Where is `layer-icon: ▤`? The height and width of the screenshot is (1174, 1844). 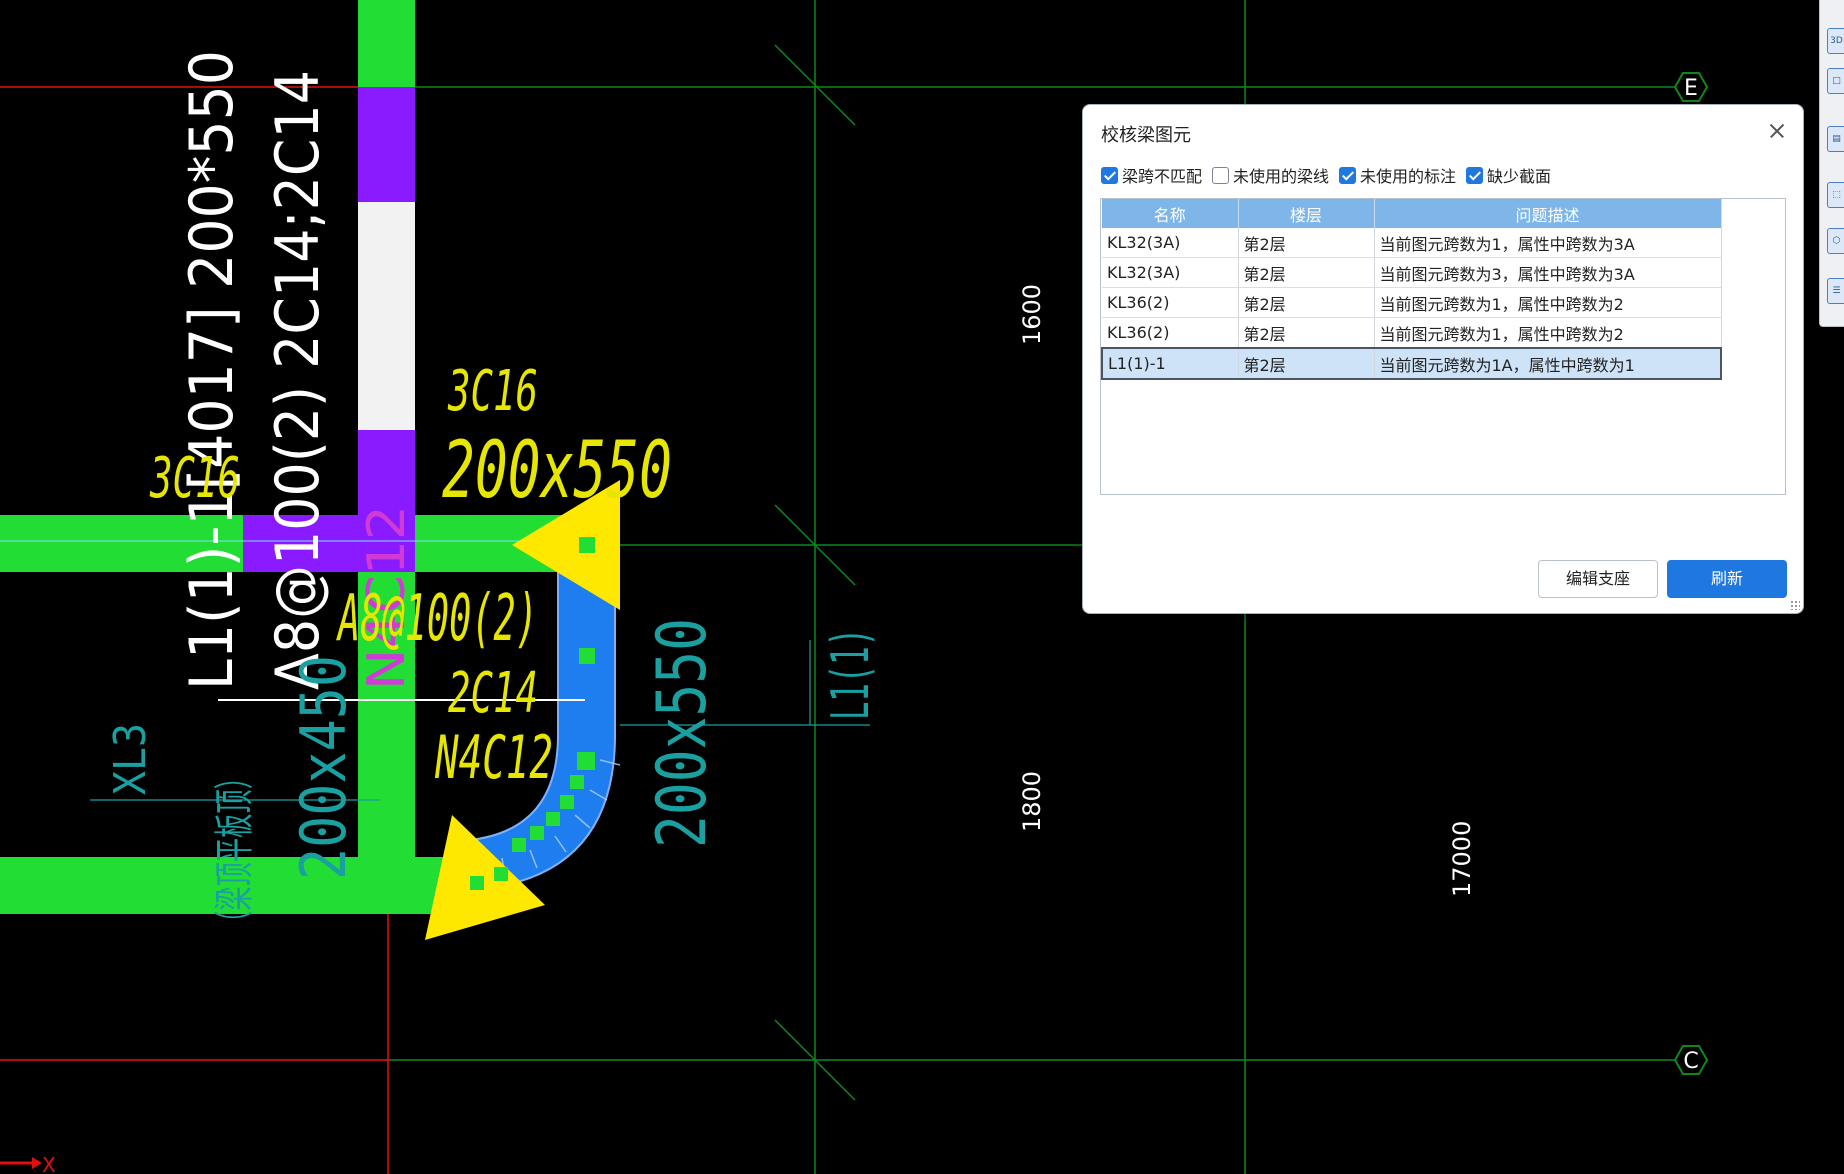
layer-icon: ▤ is located at coordinates (1835, 139).